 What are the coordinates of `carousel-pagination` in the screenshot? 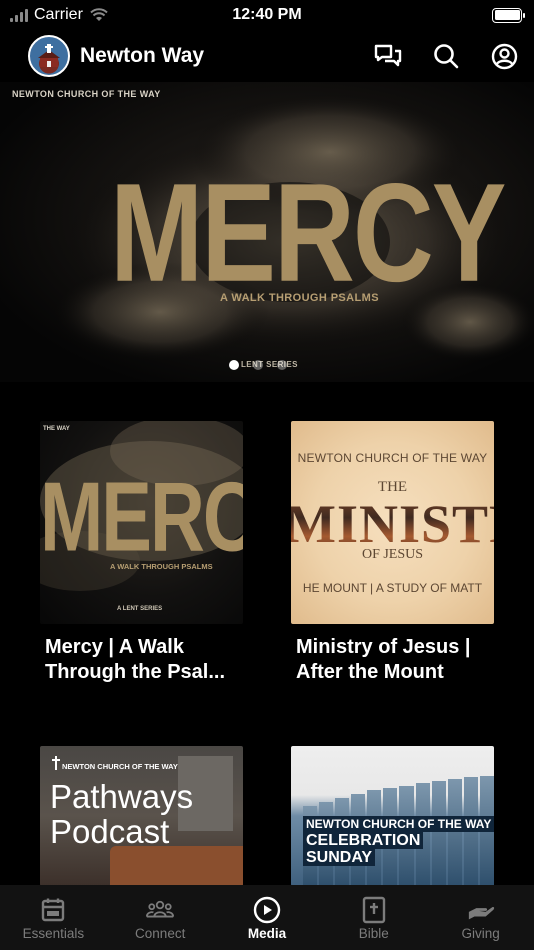 It's located at (258, 365).